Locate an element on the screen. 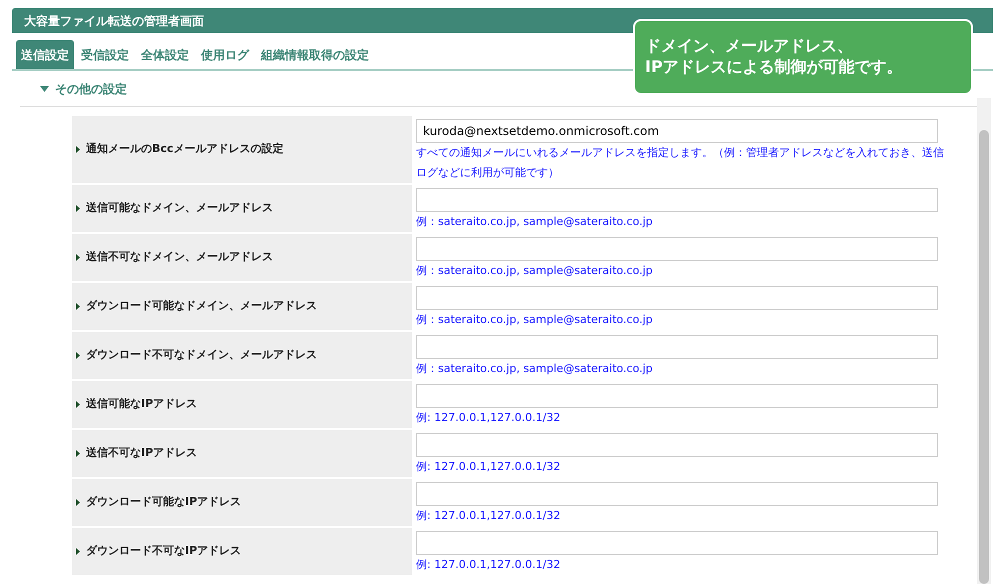 This screenshot has width=1000, height=584. input-field: kuroda@nextsetdemo.onmicrosoft.com is located at coordinates (677, 131).